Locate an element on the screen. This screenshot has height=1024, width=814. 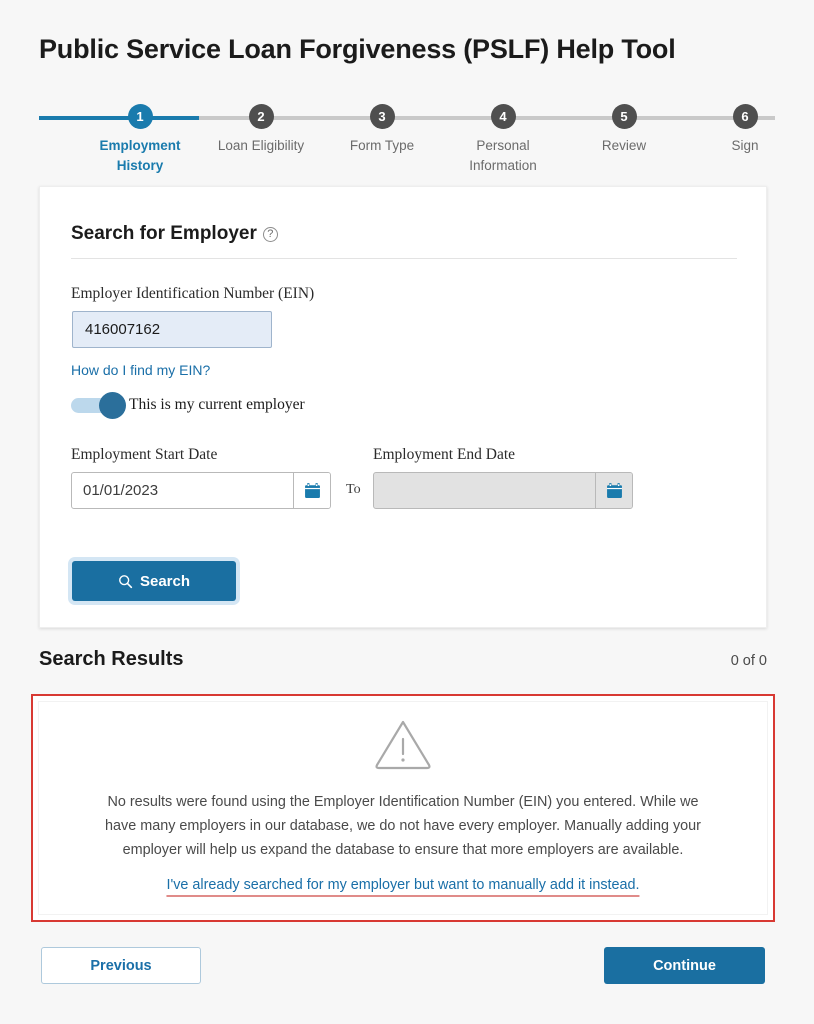
start-date-group is located at coordinates (201, 490).